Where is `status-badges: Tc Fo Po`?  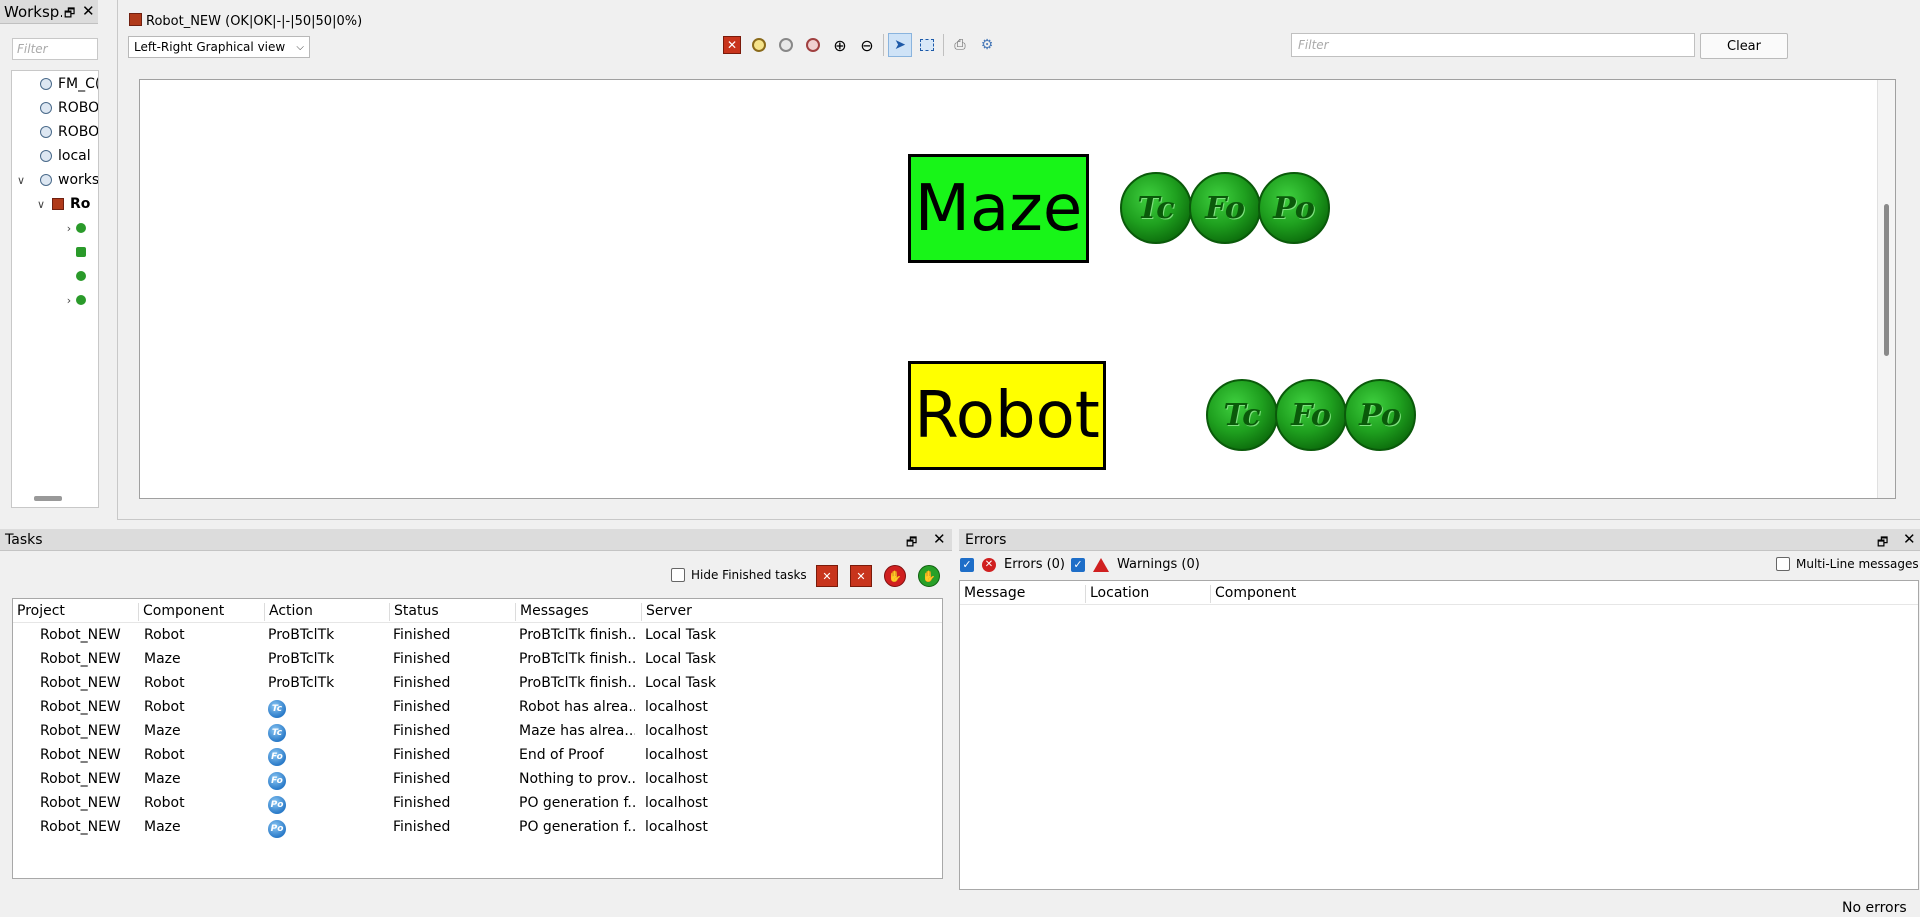
status-badges: Tc Fo Po is located at coordinates (1311, 415).